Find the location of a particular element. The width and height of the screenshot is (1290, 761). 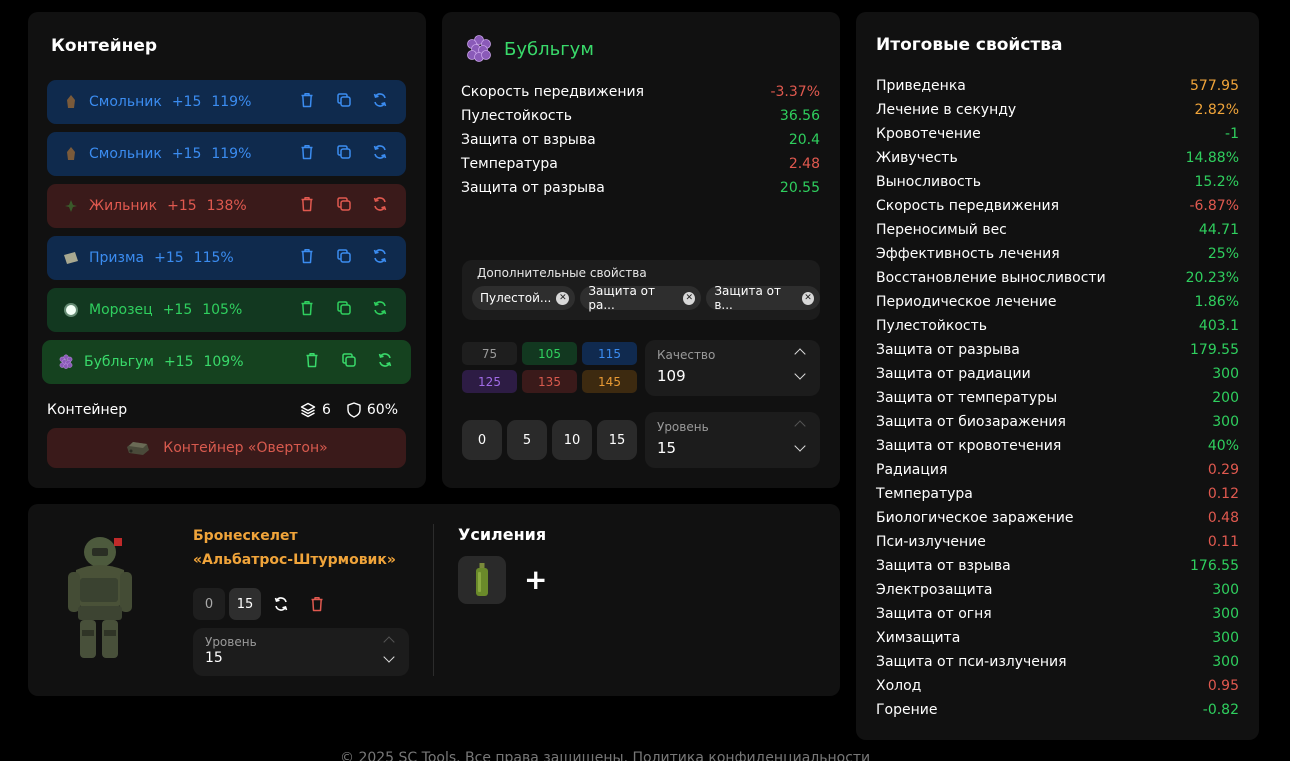

total-stat-row: Кровотечение -1 is located at coordinates (1057, 134).